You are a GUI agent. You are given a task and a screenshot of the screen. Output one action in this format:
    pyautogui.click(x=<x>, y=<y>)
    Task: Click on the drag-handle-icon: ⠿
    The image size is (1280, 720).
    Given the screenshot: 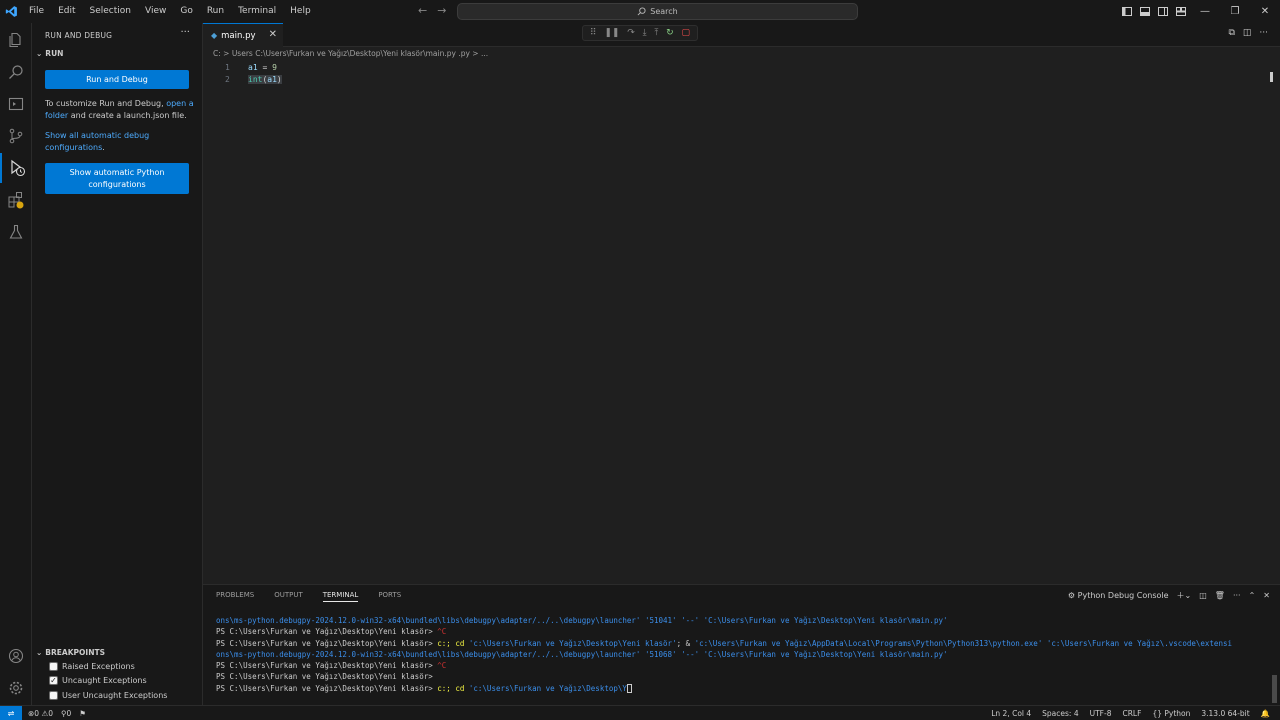 What is the action you would take?
    pyautogui.click(x=593, y=33)
    